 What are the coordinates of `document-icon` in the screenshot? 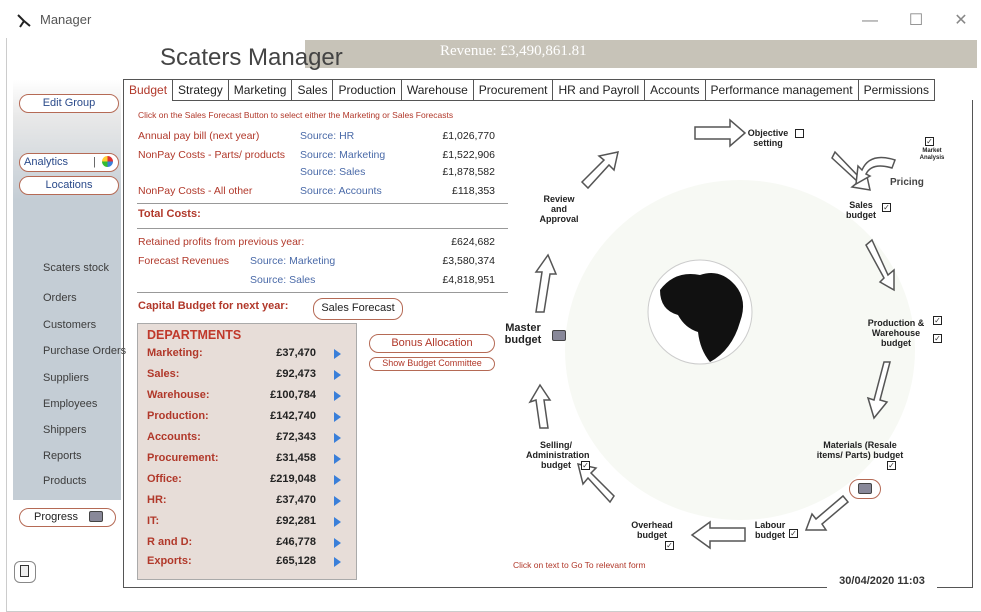 It's located at (24, 571).